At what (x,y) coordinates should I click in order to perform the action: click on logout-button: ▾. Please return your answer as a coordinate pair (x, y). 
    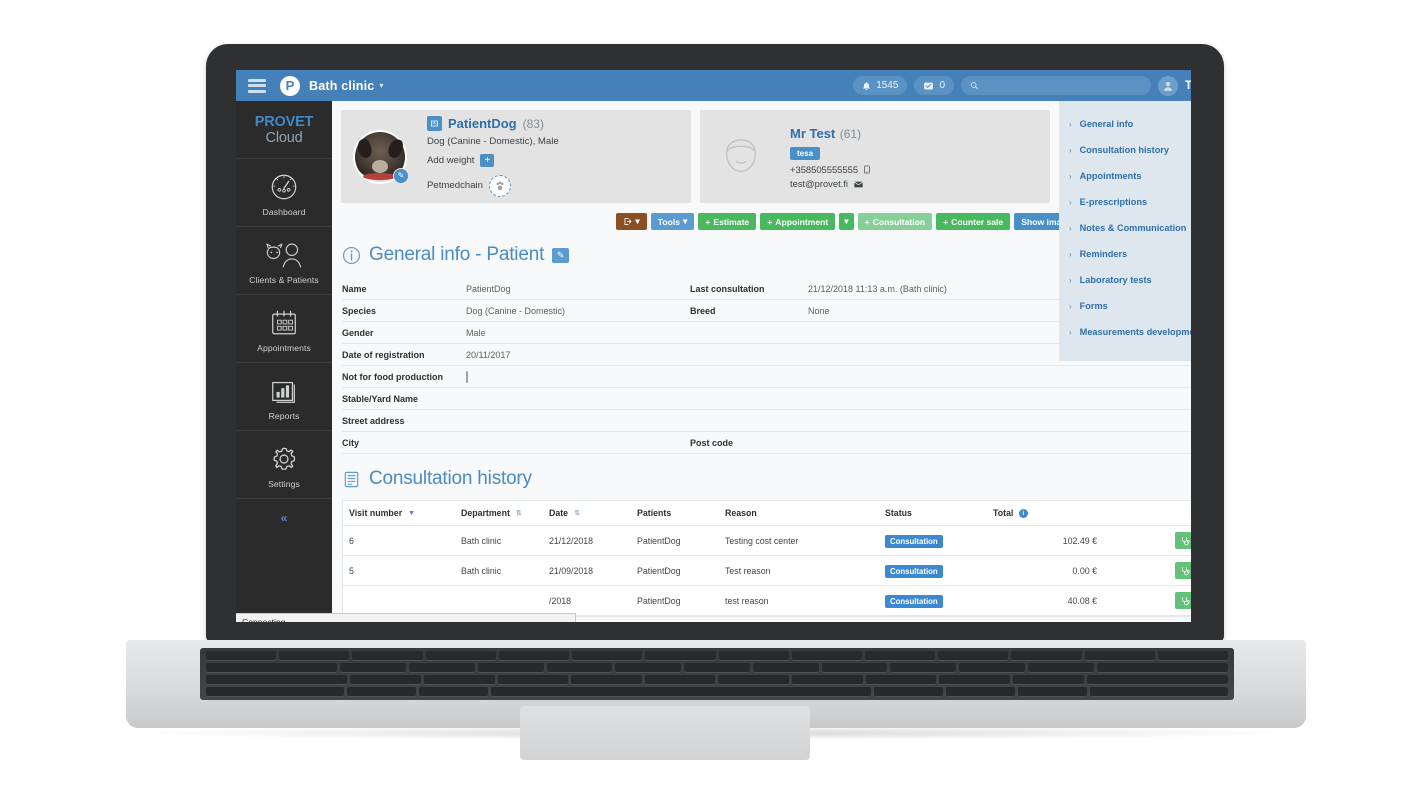
    Looking at the image, I should click on (631, 221).